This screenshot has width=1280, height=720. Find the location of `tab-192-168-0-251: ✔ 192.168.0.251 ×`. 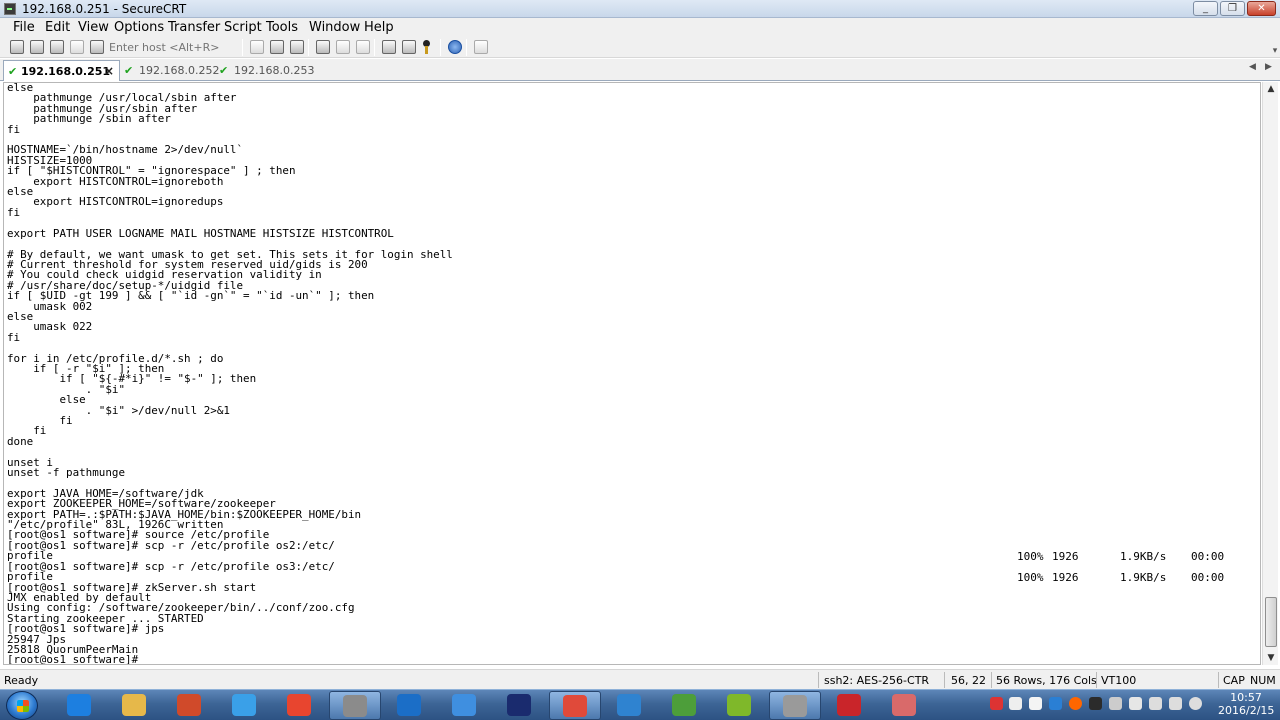

tab-192-168-0-251: ✔ 192.168.0.251 × is located at coordinates (61, 70).